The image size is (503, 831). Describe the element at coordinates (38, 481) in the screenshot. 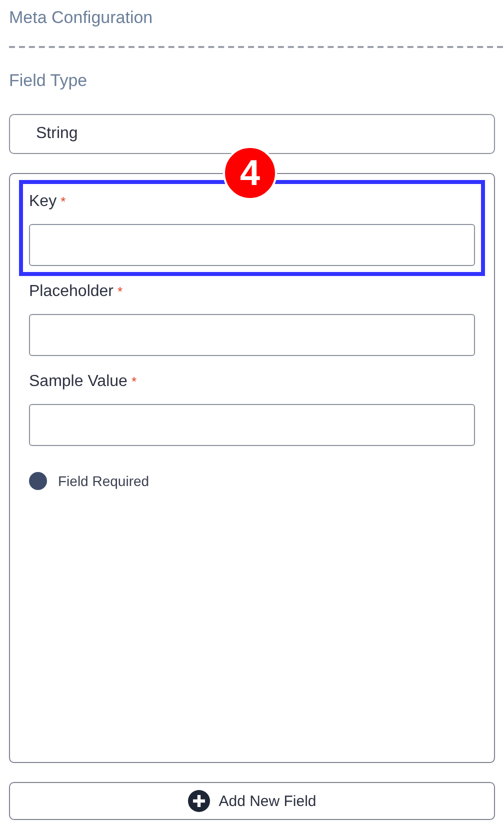

I see `toggle-dot` at that location.